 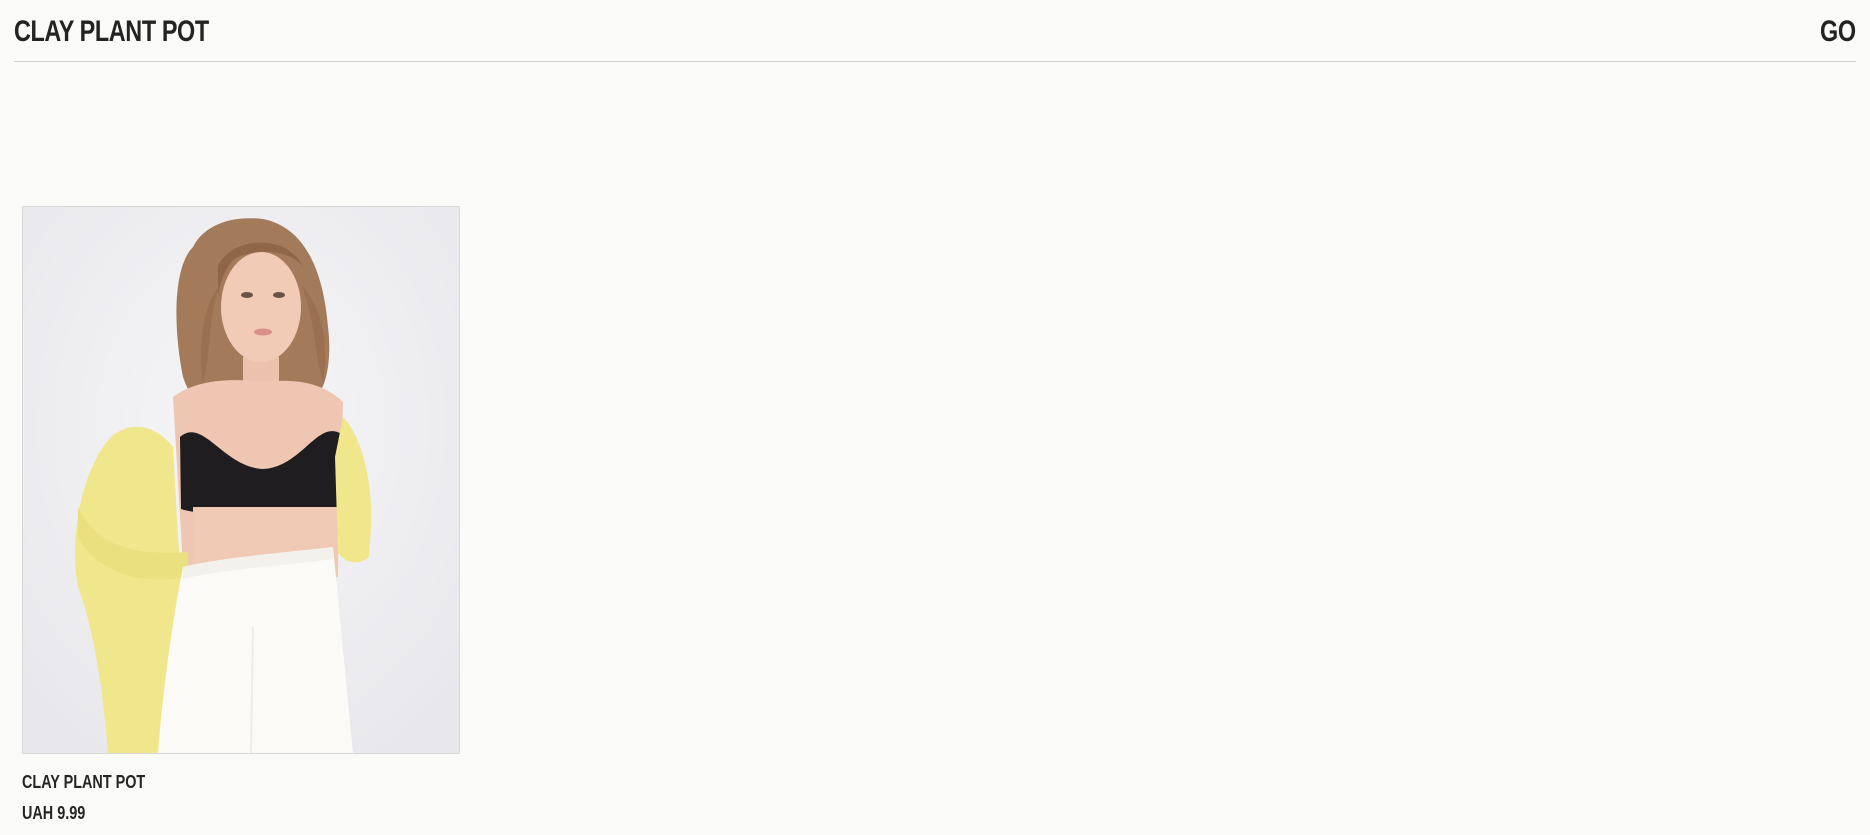 What do you see at coordinates (197, 782) in the screenshot?
I see `product-name: CLAY PLANT POT` at bounding box center [197, 782].